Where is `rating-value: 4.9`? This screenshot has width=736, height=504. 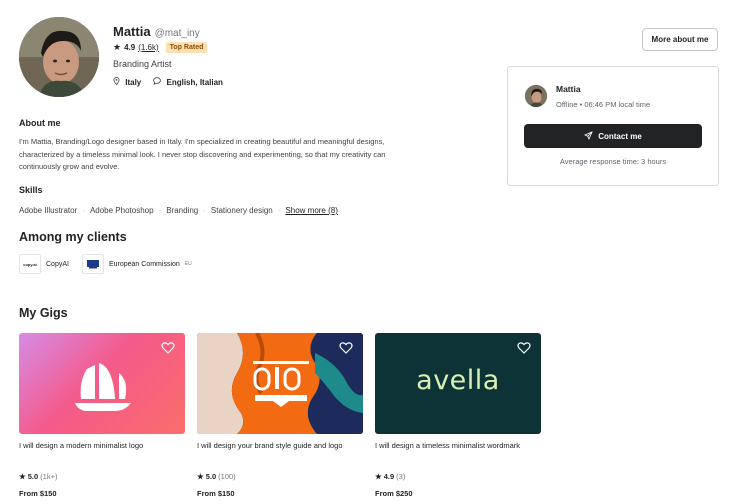
rating-value: 4.9 is located at coordinates (130, 47).